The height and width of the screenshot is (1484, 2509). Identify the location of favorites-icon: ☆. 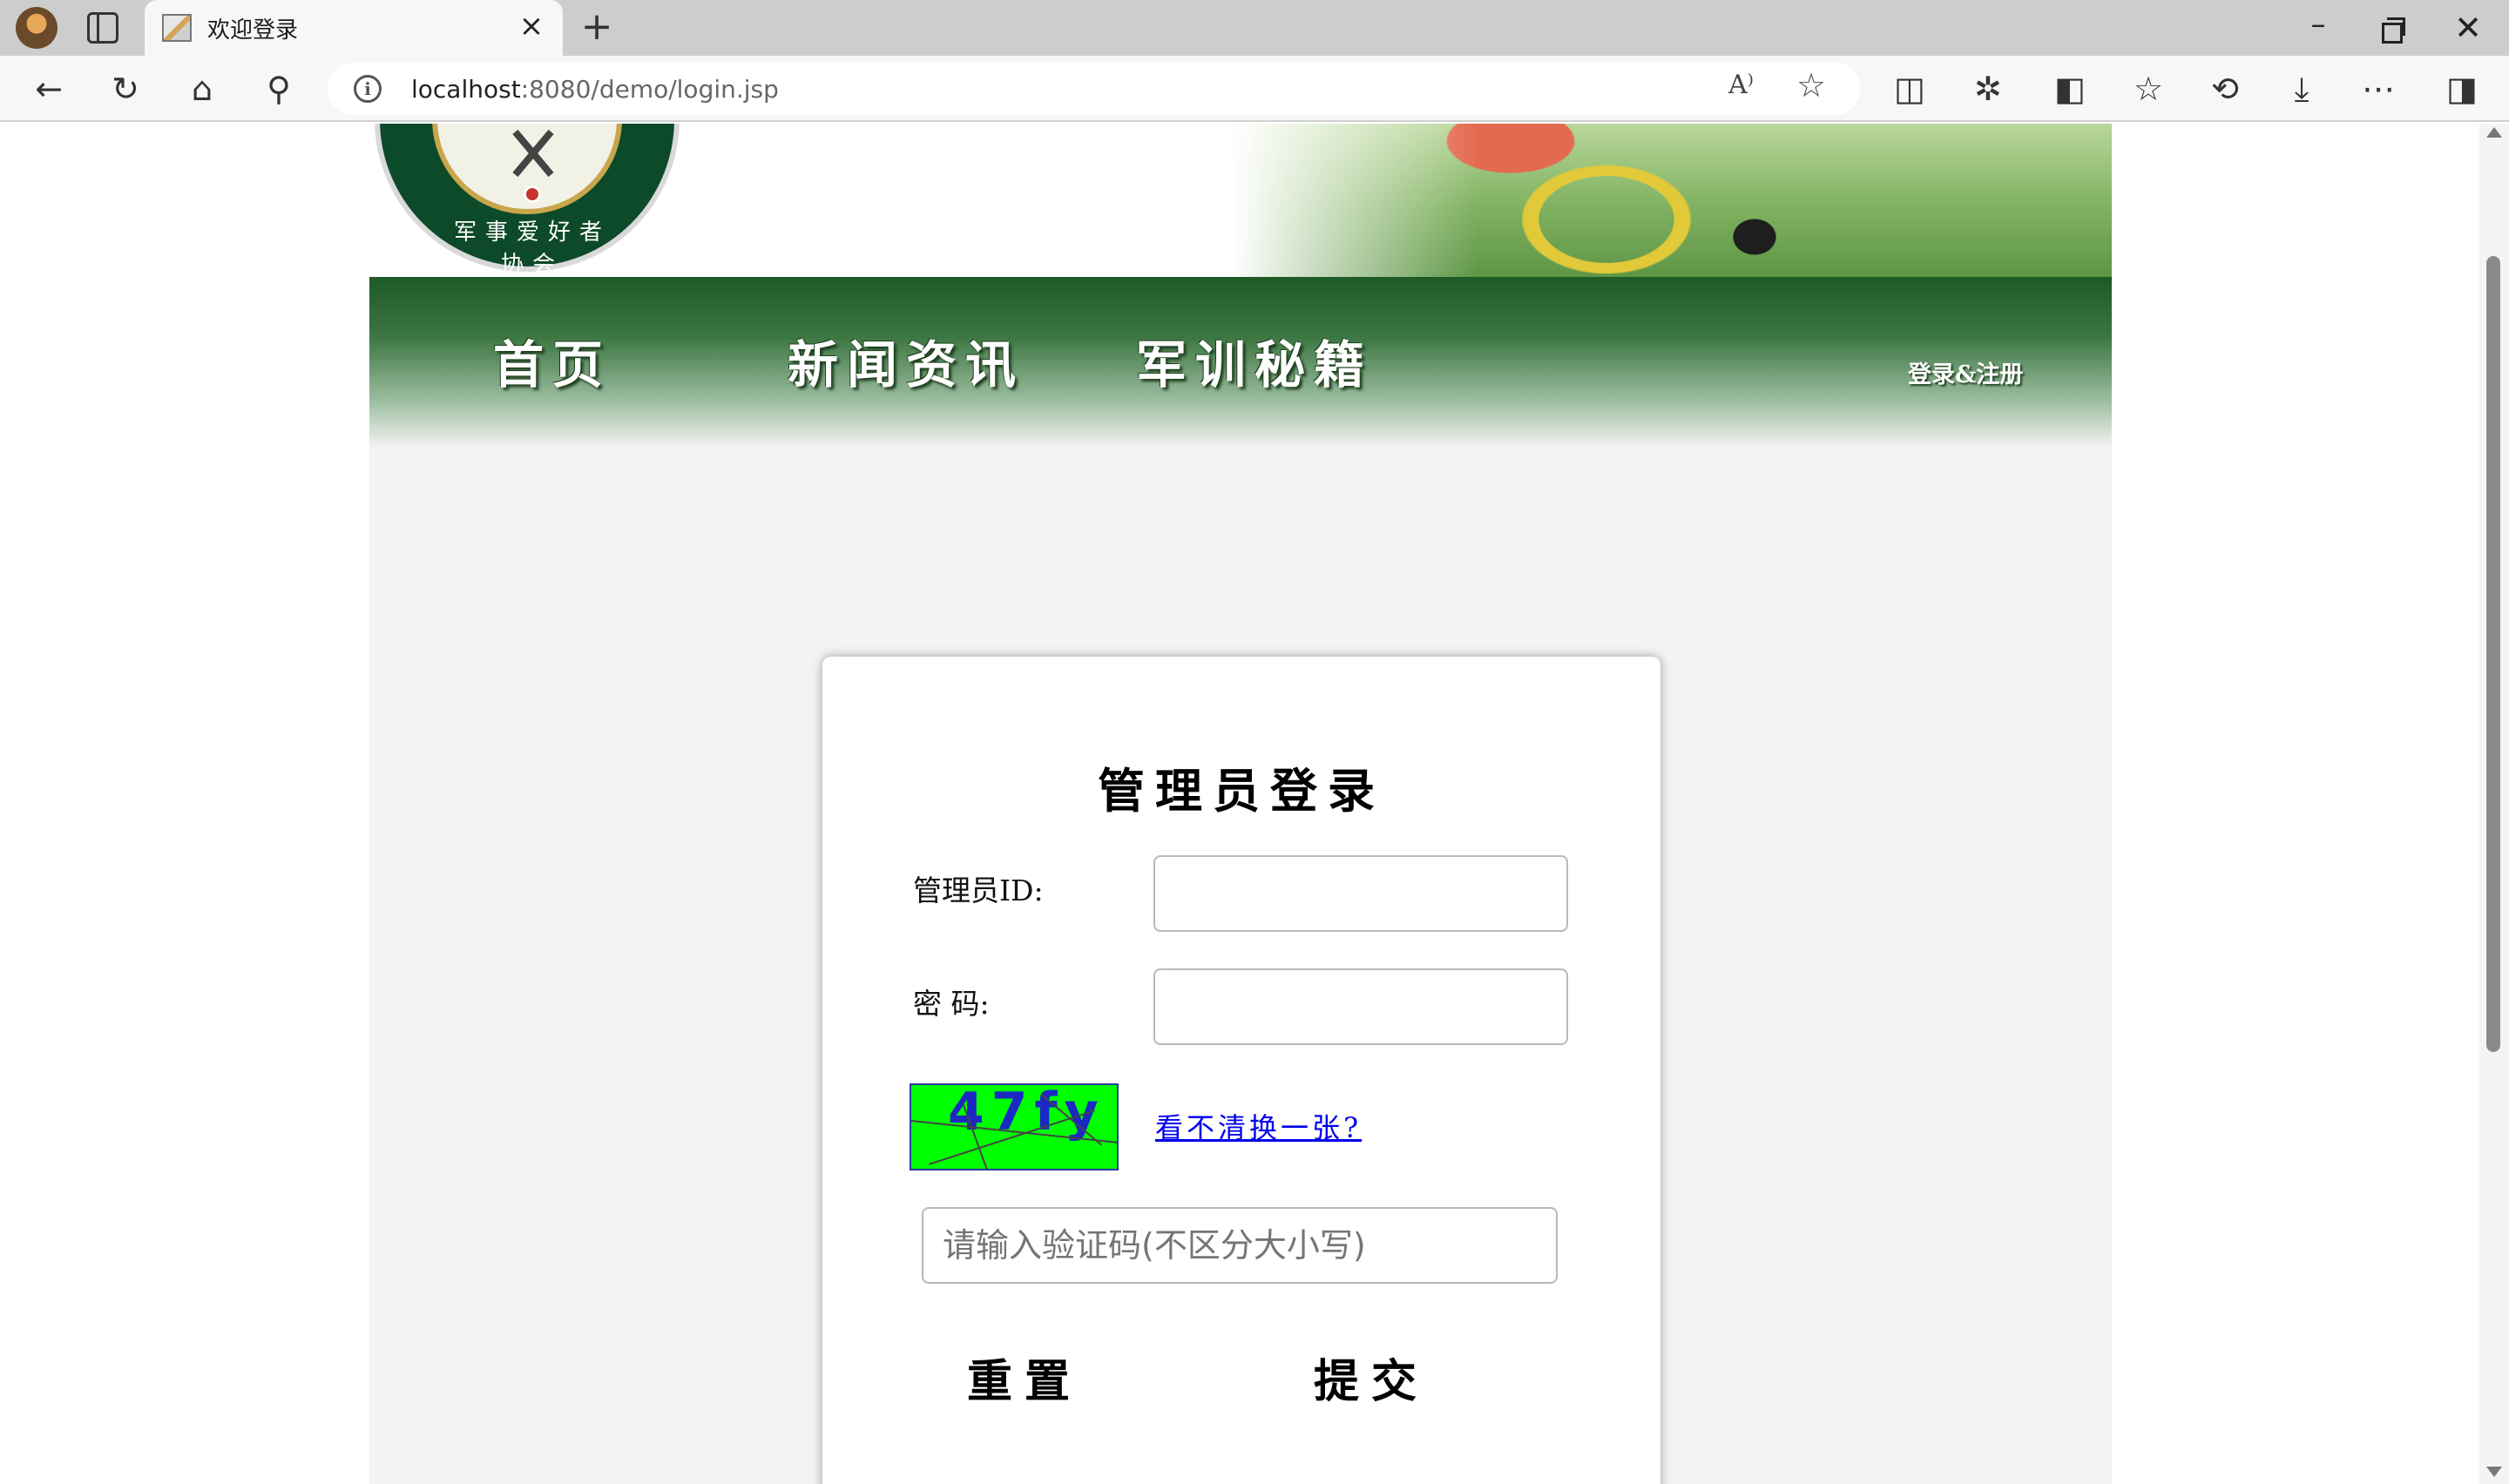
(2148, 88).